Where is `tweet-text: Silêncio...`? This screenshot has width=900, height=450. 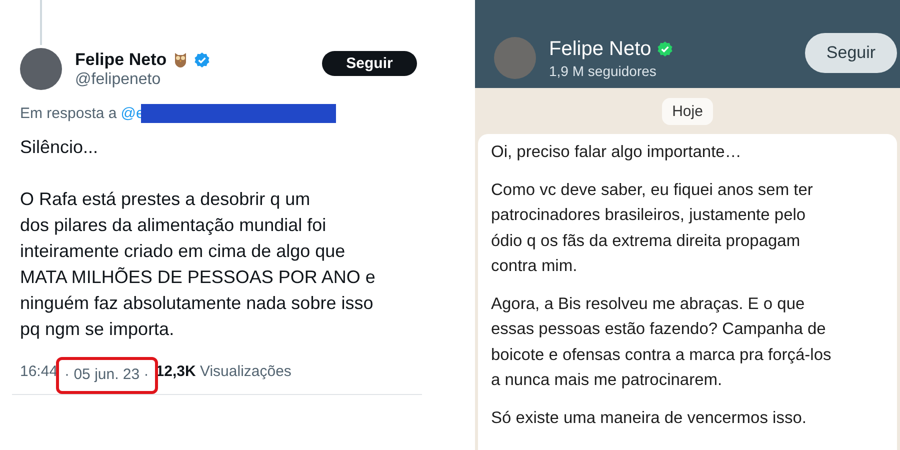
tweet-text: Silêncio... is located at coordinates (60, 147).